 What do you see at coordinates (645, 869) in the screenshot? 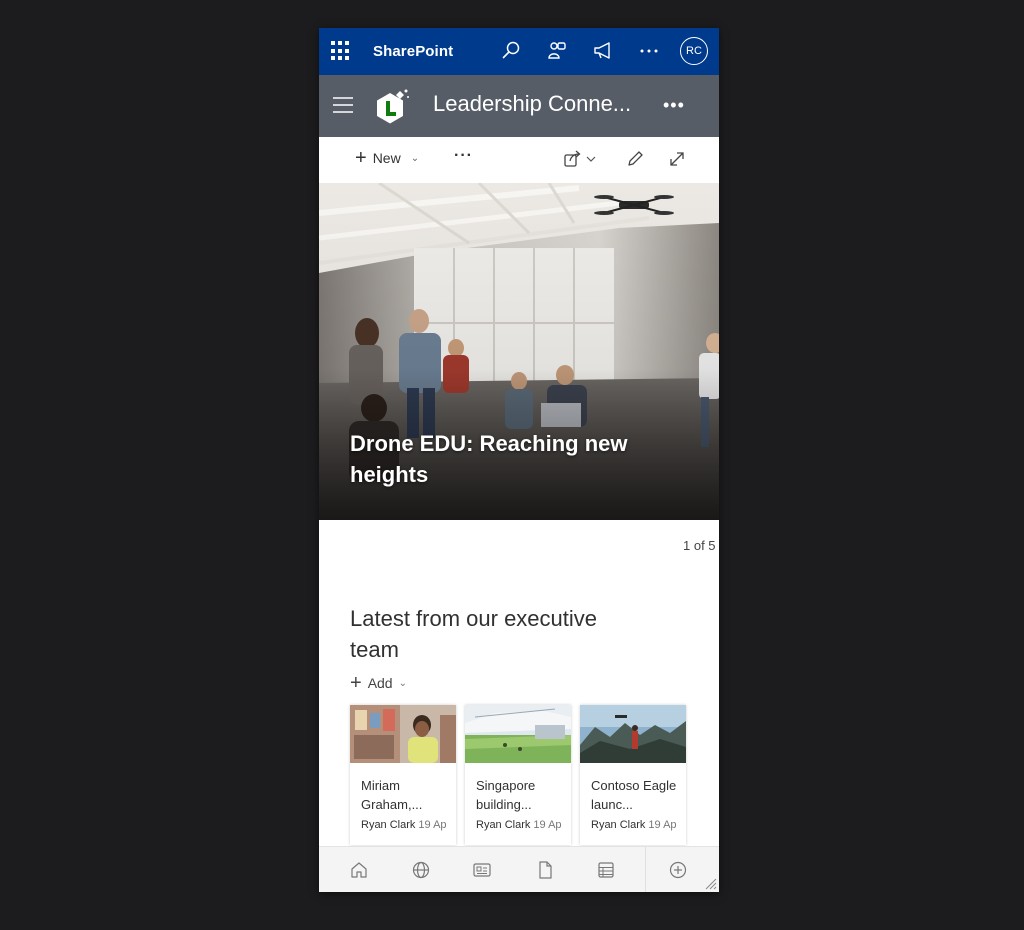
I see `nav-divider` at bounding box center [645, 869].